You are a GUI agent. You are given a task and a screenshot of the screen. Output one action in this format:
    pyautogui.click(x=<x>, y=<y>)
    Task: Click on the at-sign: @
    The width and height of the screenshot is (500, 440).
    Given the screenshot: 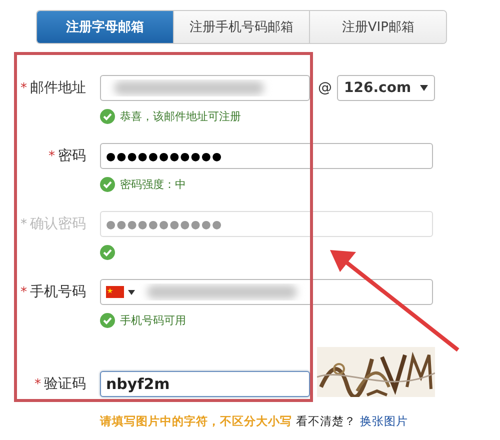 What is the action you would take?
    pyautogui.click(x=325, y=88)
    